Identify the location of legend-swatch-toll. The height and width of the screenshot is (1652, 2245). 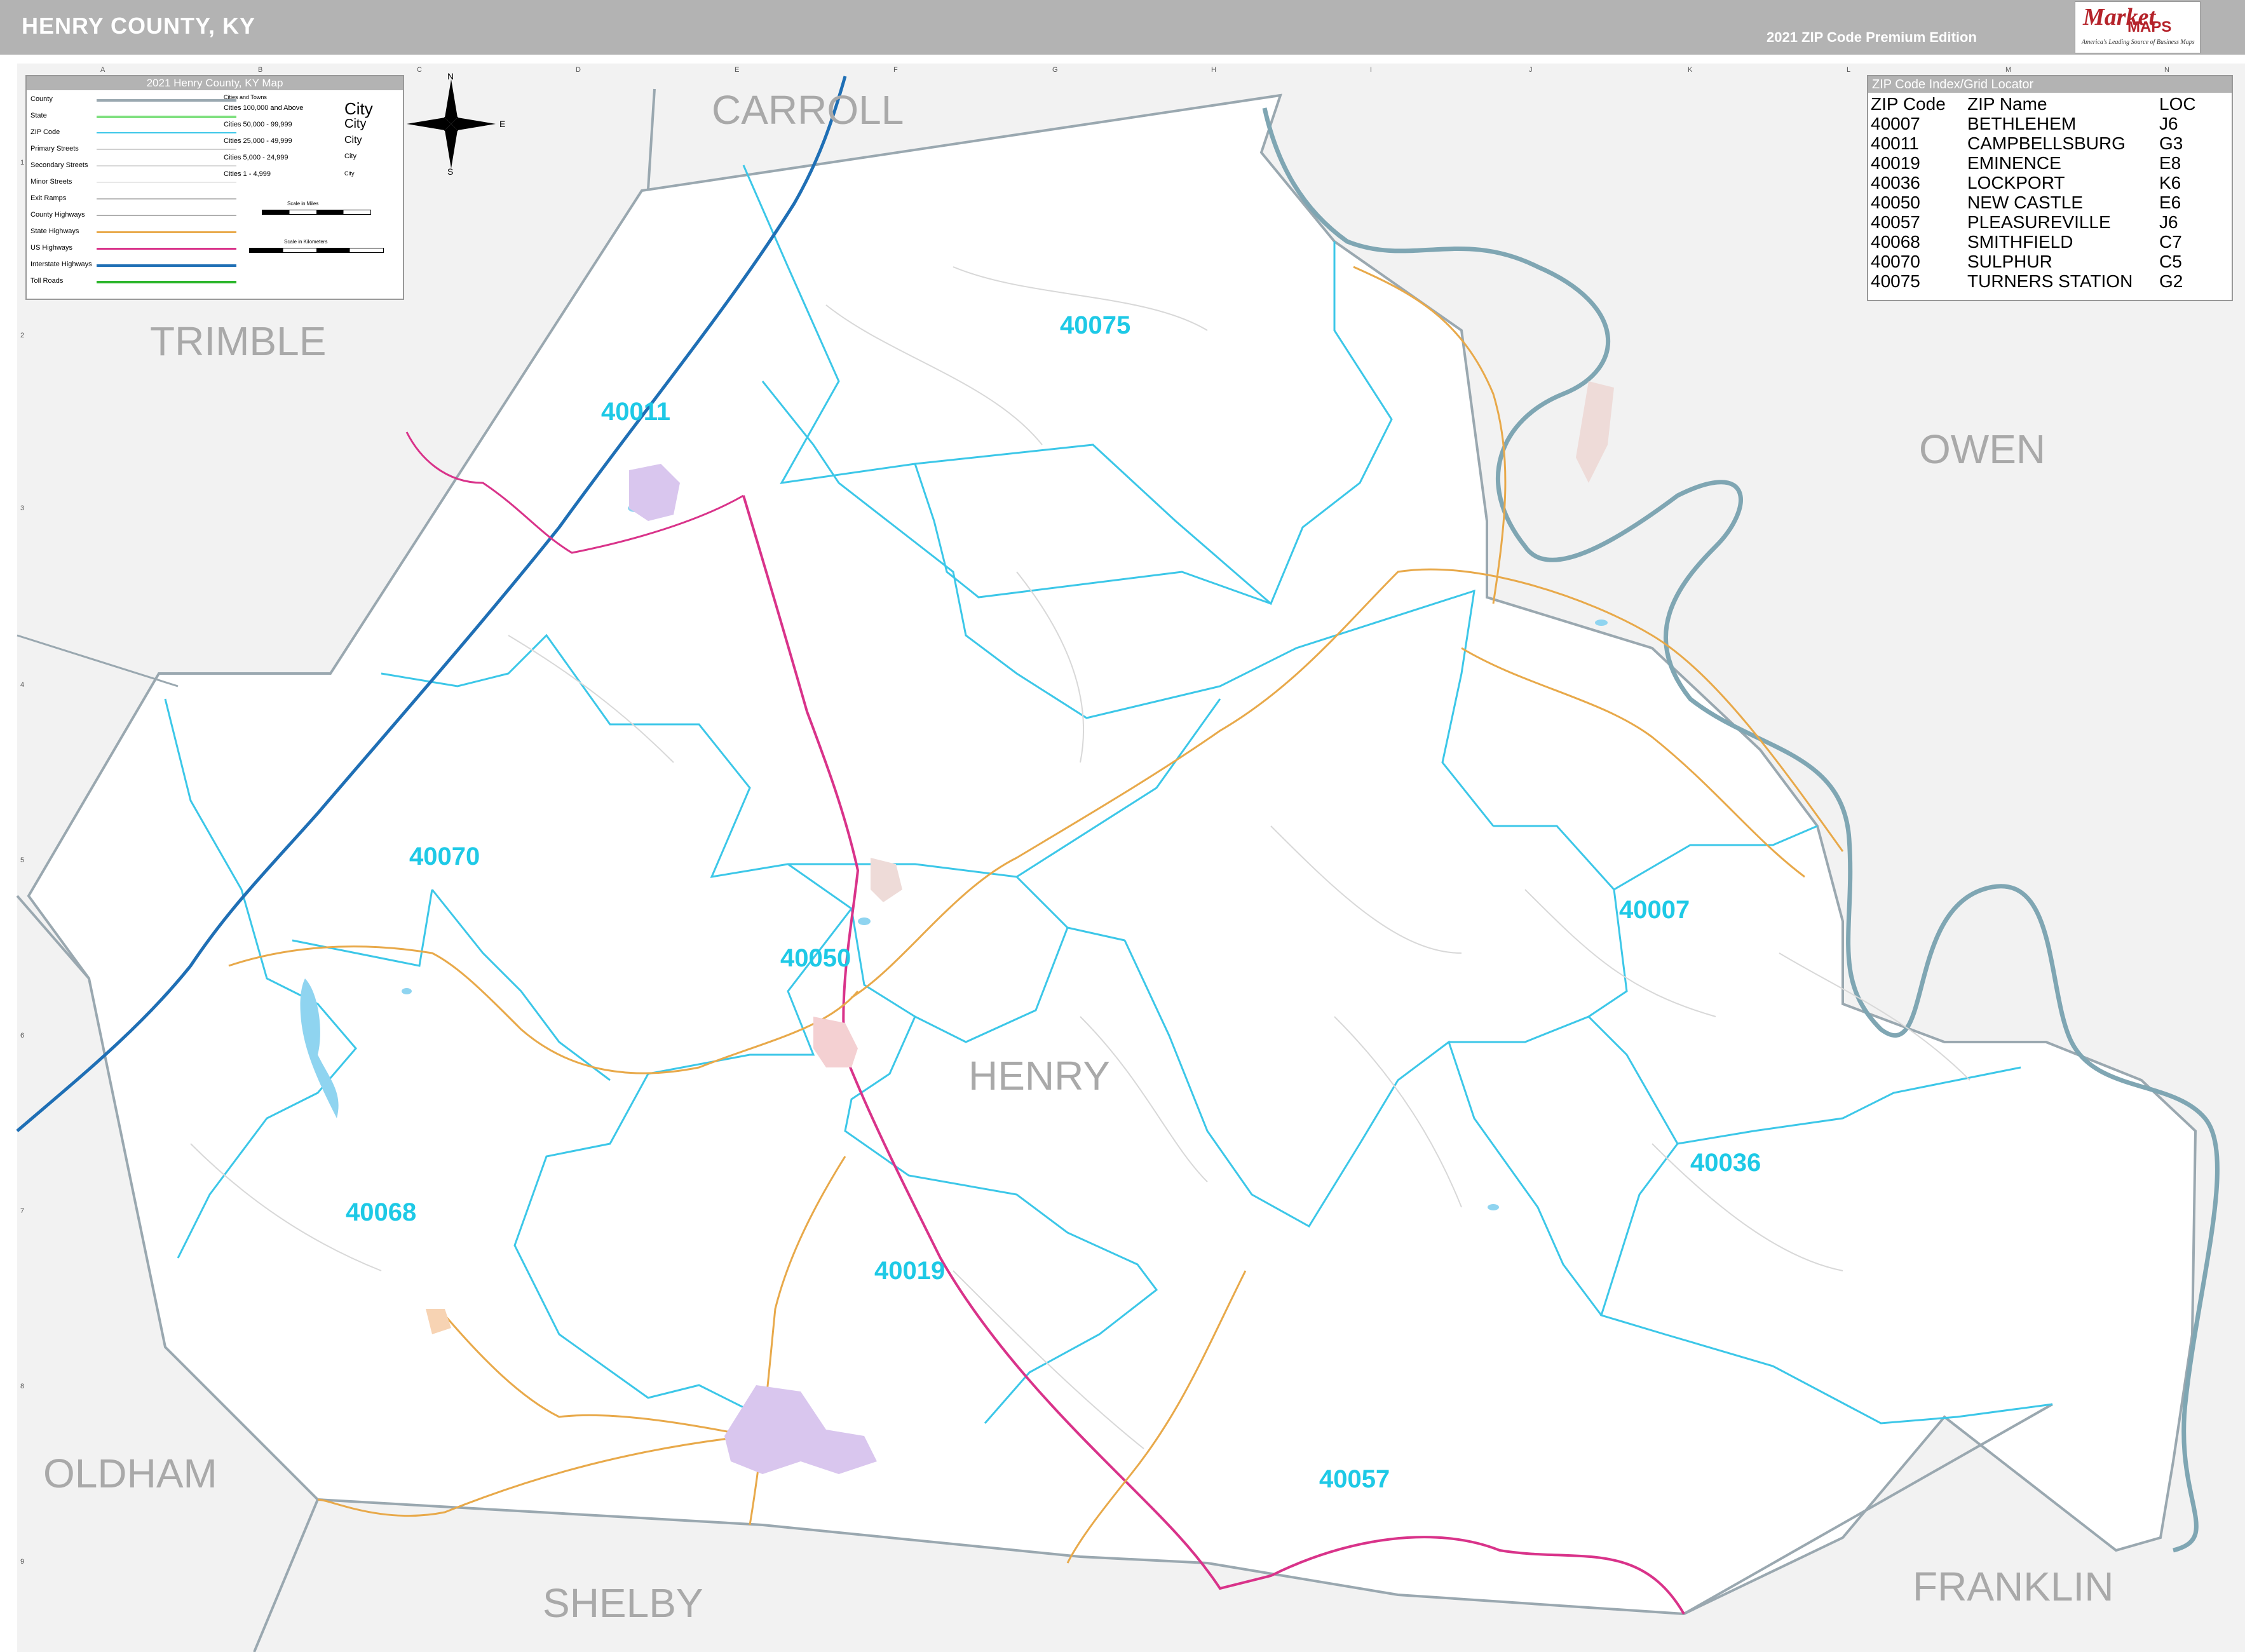
(166, 282).